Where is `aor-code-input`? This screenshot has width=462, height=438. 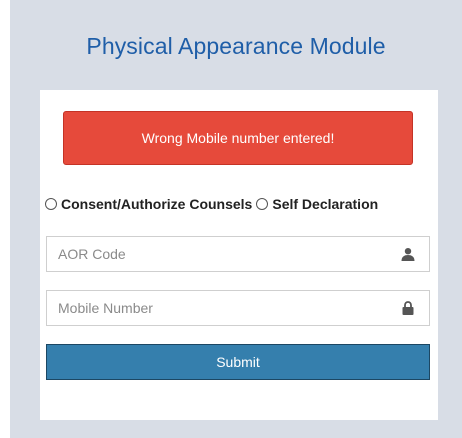
aor-code-input is located at coordinates (218, 254).